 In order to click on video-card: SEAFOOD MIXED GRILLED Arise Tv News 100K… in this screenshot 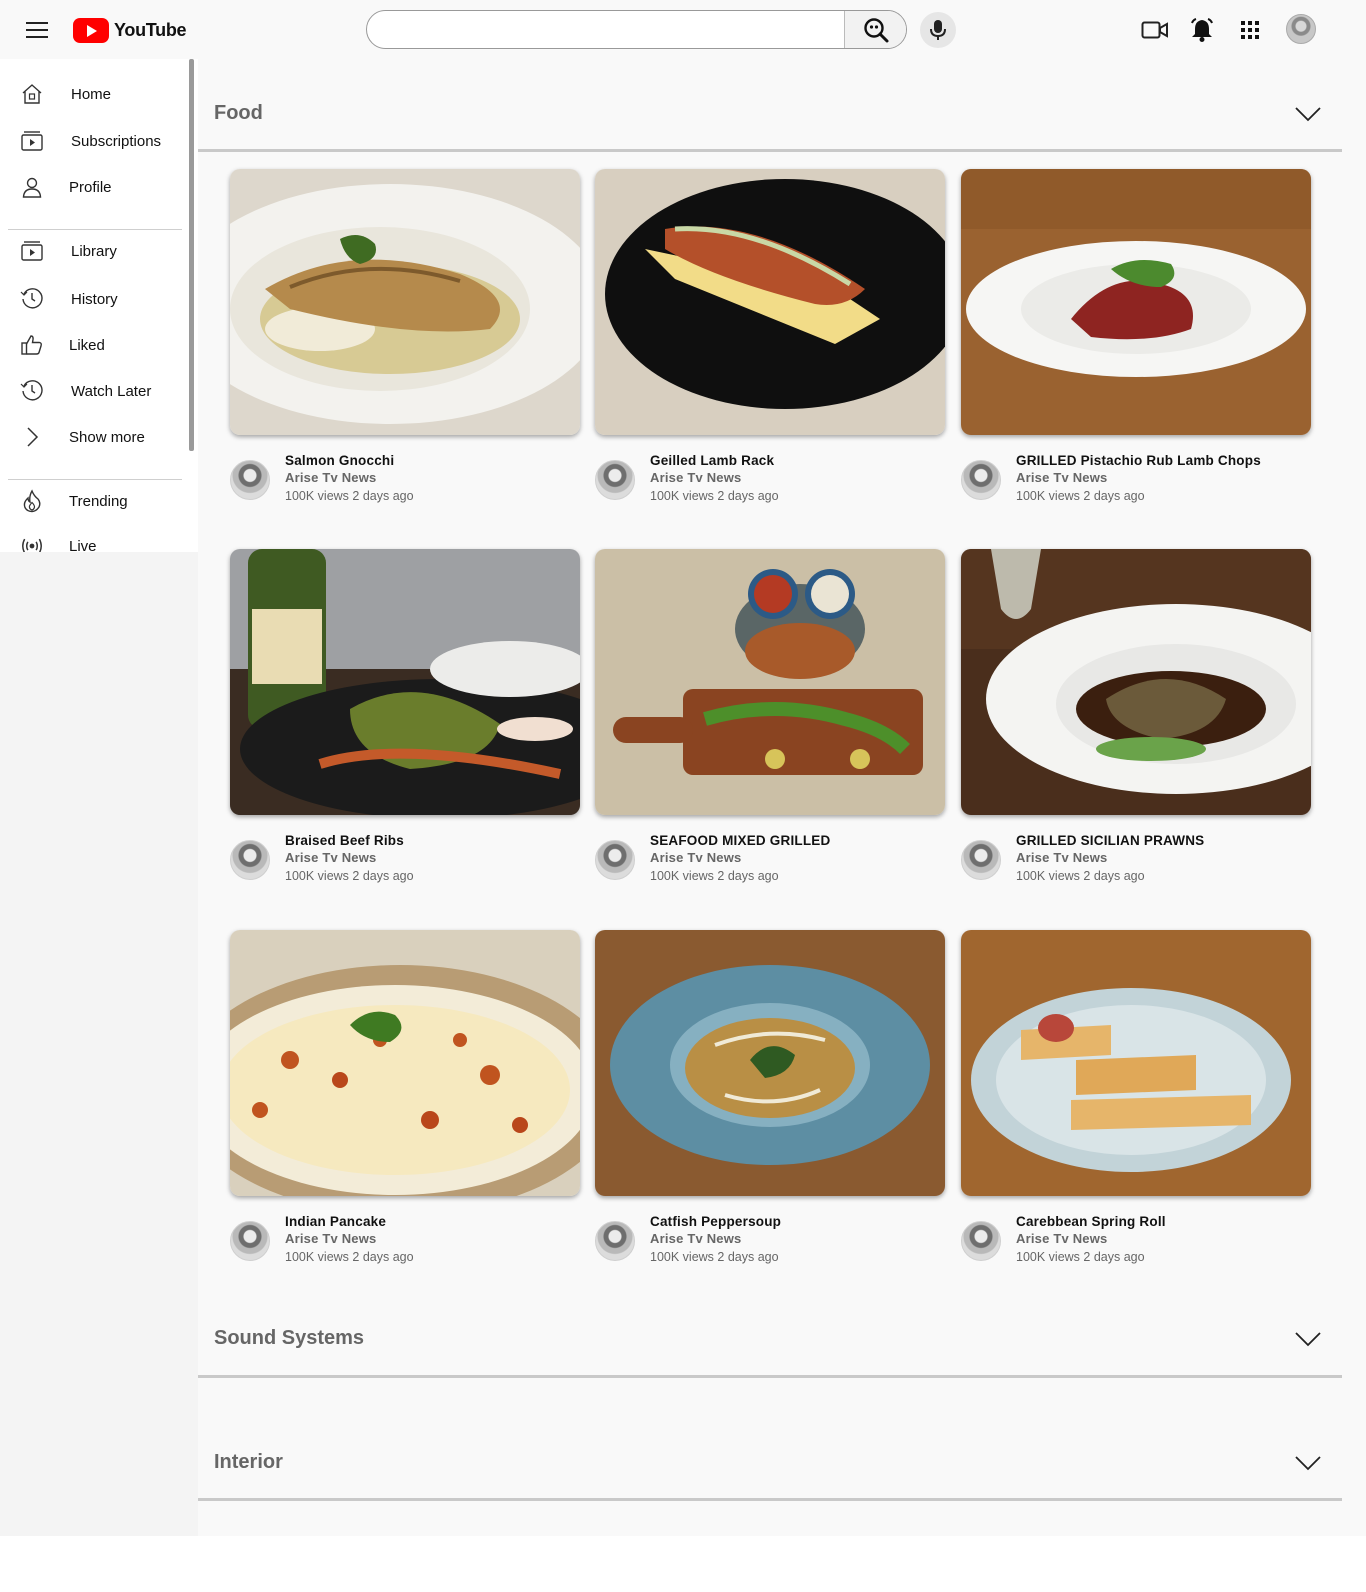, I will do `click(770, 721)`.